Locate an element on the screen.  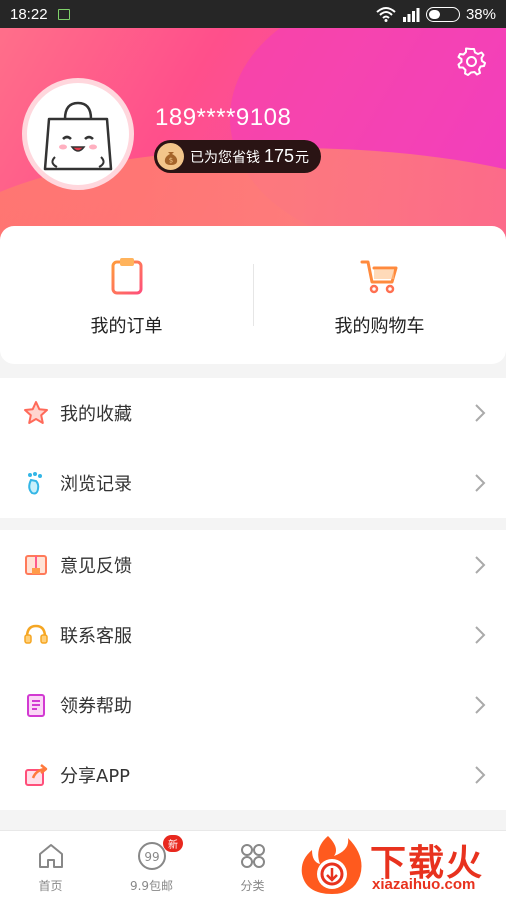
headset-icon is located at coordinates (36, 635).